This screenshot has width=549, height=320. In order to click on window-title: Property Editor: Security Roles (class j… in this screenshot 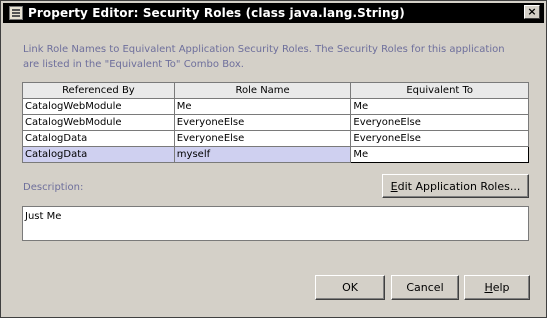, I will do `click(216, 13)`.